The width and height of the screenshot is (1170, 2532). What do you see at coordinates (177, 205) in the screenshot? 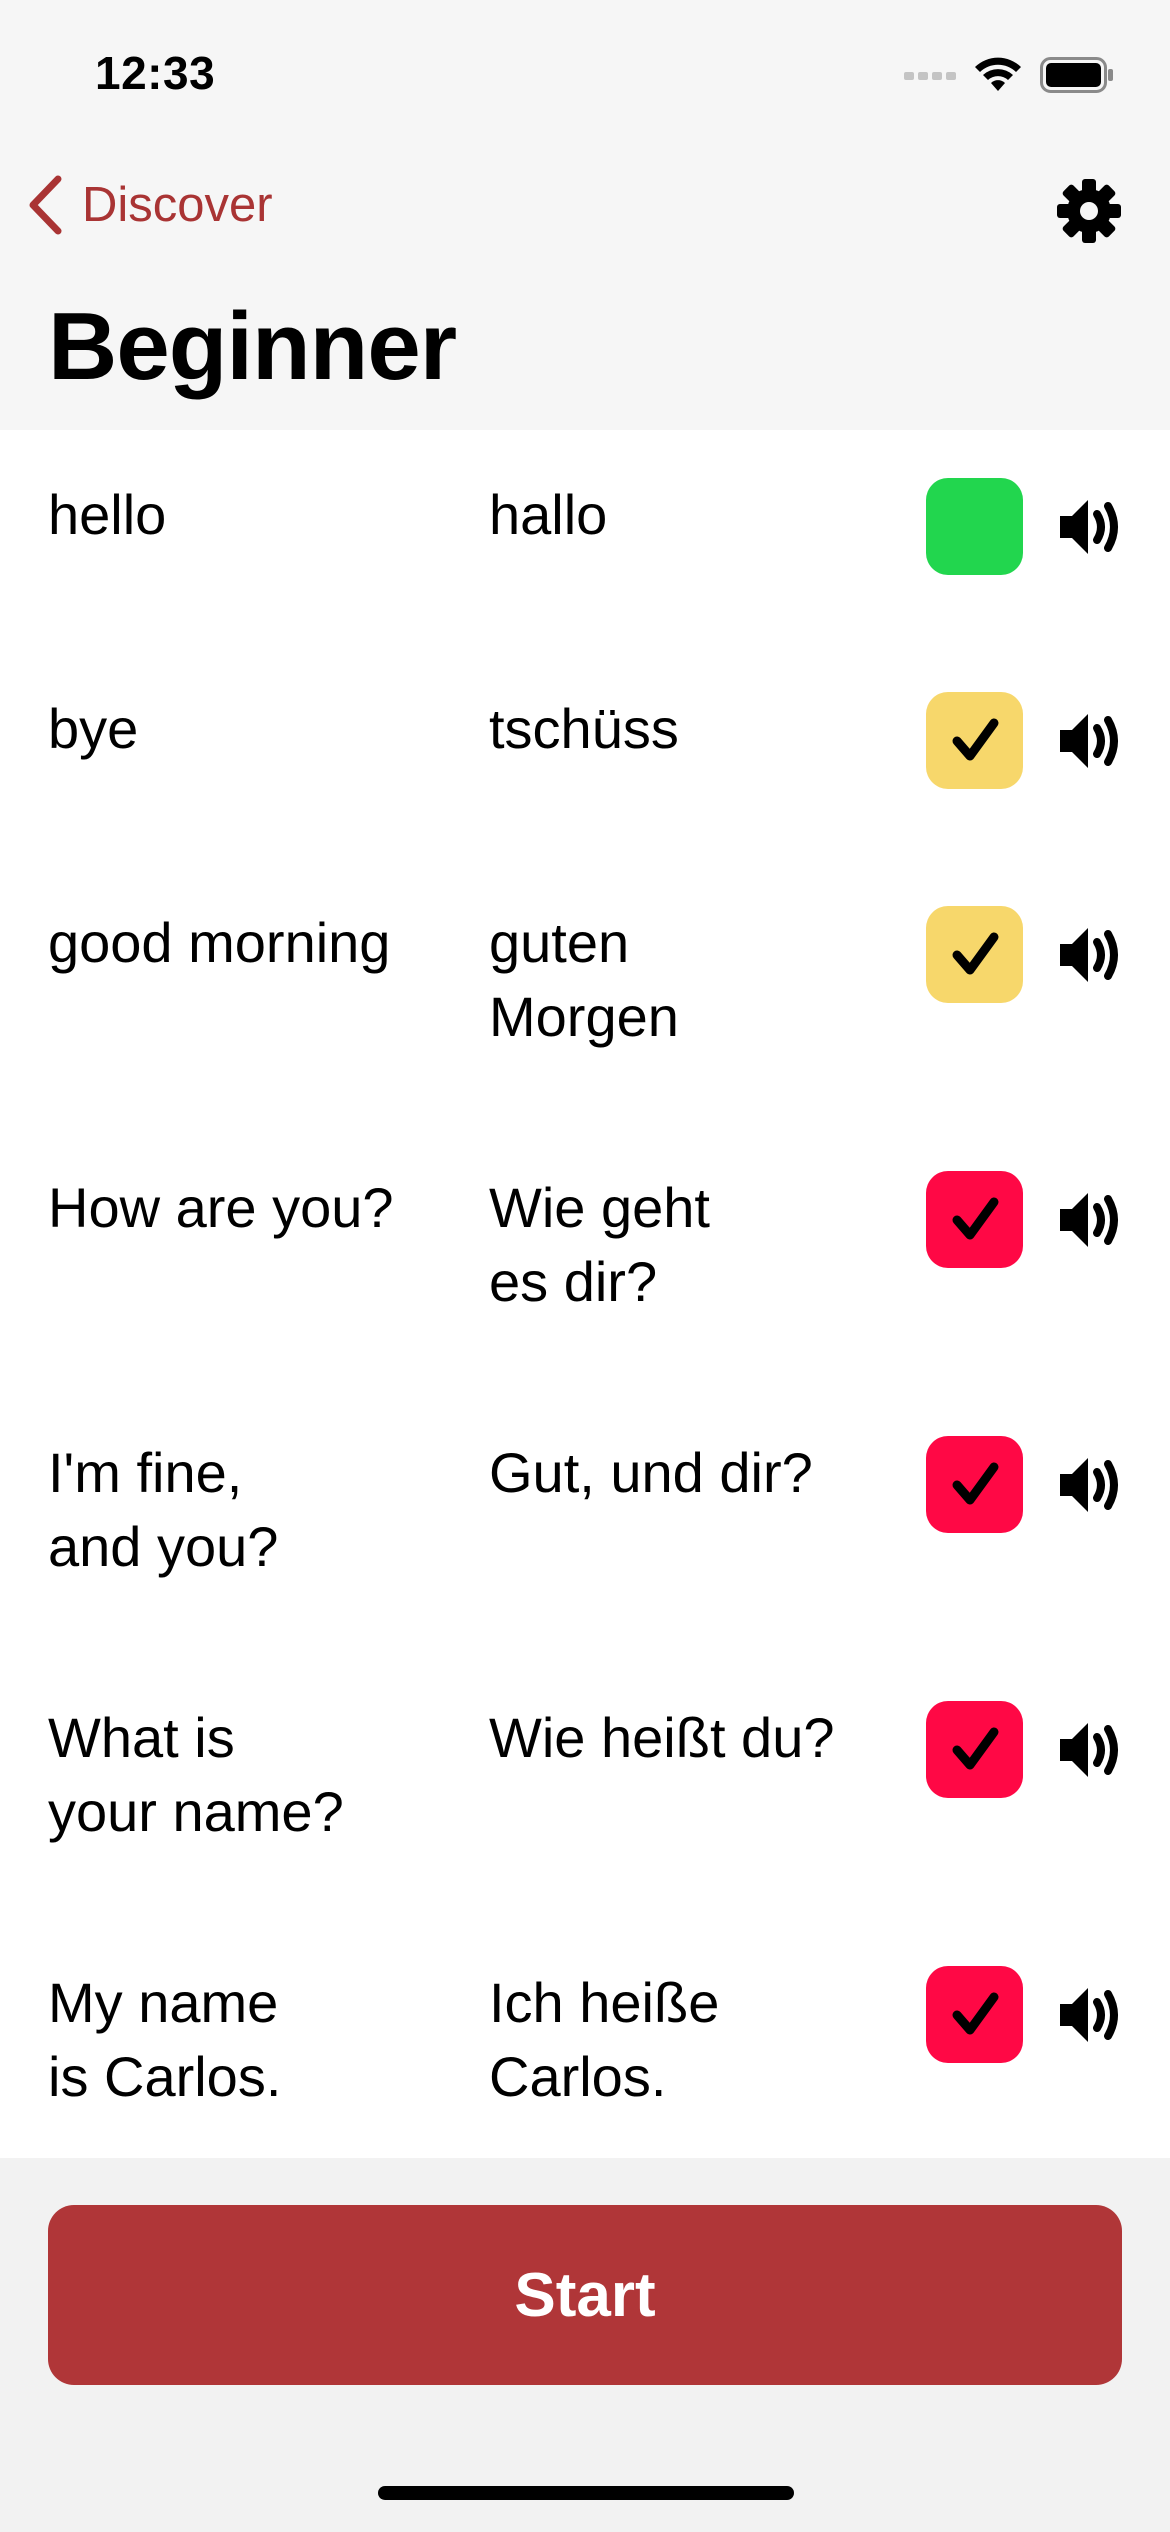
I see `back-label: Discover` at bounding box center [177, 205].